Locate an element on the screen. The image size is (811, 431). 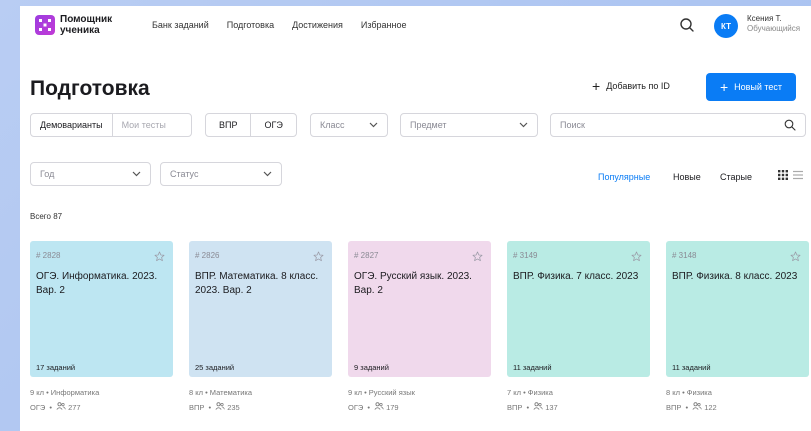
search-input: Поиск is located at coordinates (678, 125).